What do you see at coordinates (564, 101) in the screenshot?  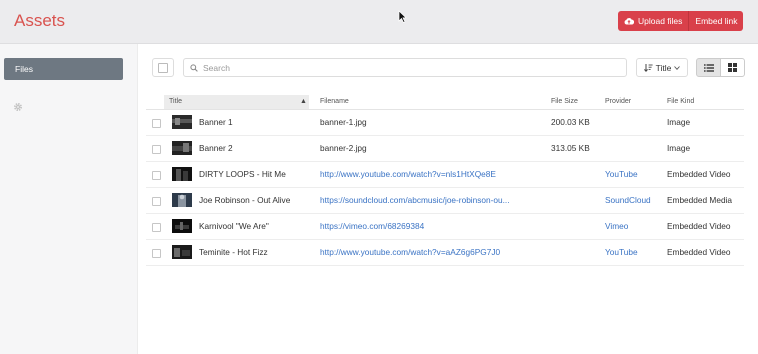 I see `column-header-filesize: File Size` at bounding box center [564, 101].